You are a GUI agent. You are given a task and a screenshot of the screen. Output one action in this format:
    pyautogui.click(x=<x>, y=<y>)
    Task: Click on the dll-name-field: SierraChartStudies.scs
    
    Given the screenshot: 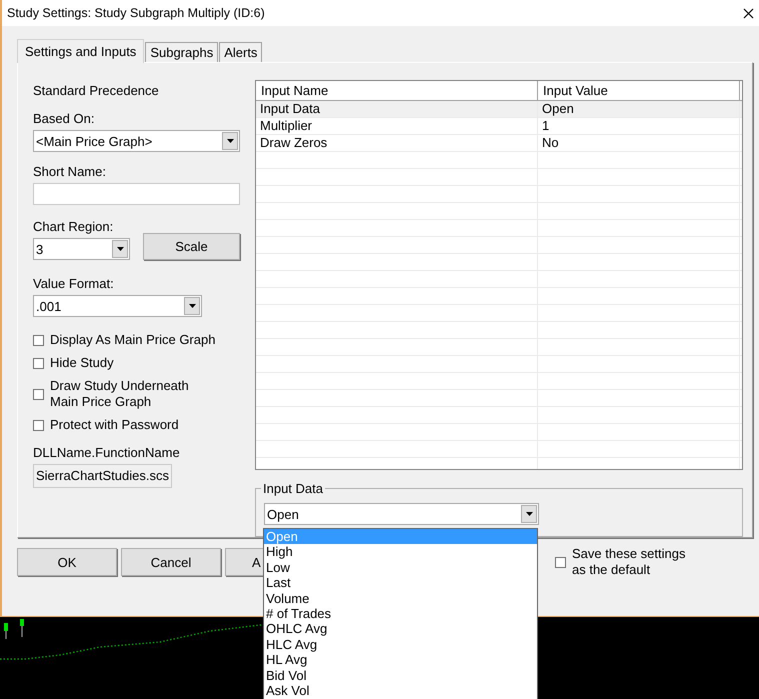 What is the action you would take?
    pyautogui.click(x=102, y=476)
    